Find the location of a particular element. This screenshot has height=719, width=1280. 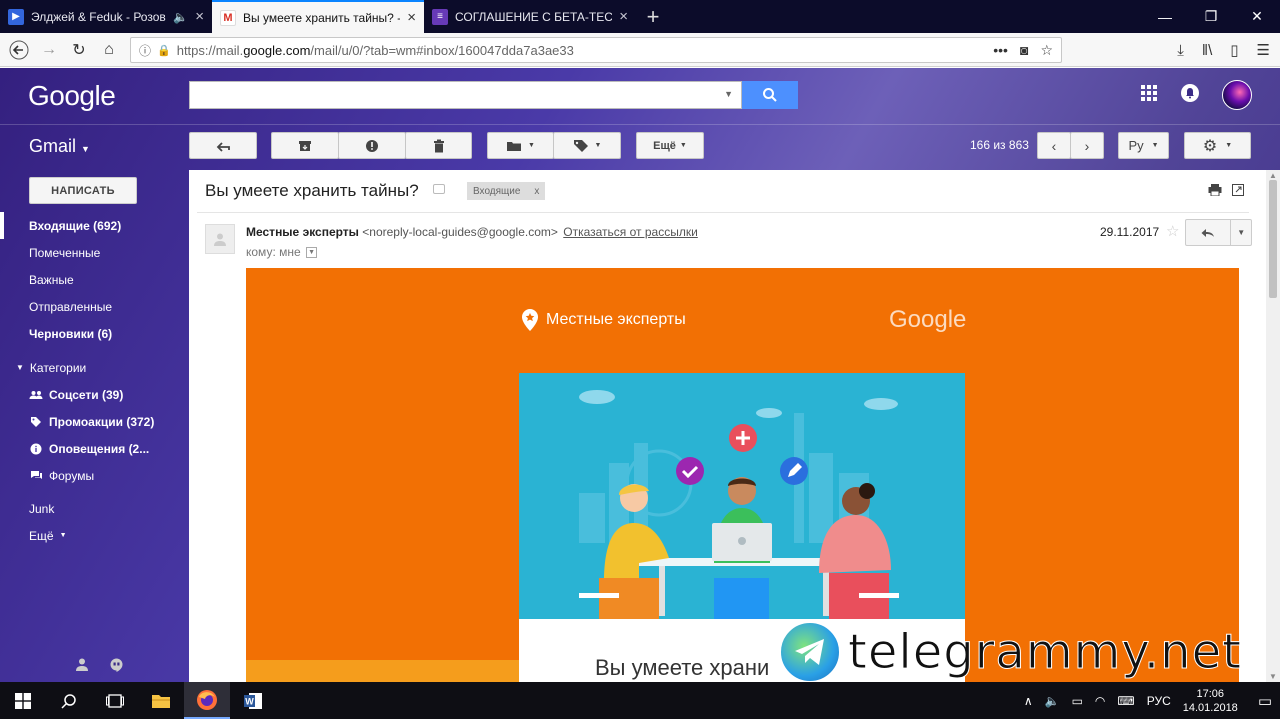

pocket-icon: ◙ is located at coordinates (1024, 50).